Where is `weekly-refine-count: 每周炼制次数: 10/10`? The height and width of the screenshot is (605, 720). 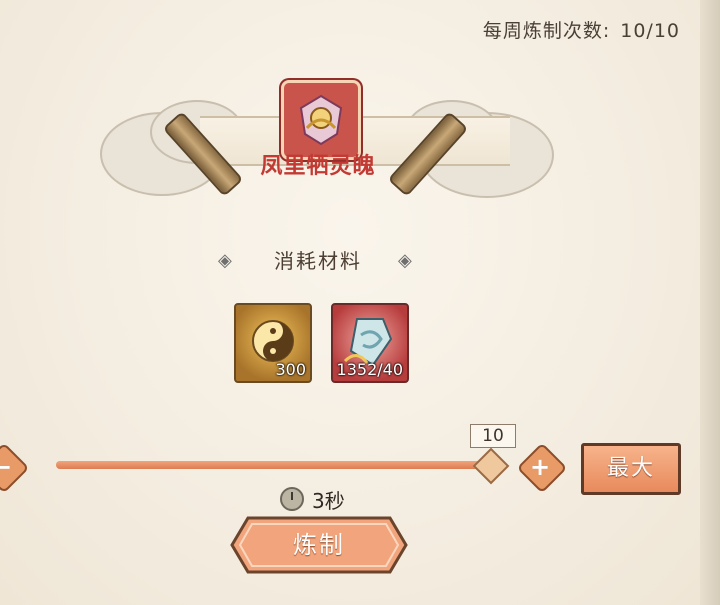
weekly-refine-count: 每周炼制次数: 10/10 is located at coordinates (581, 29).